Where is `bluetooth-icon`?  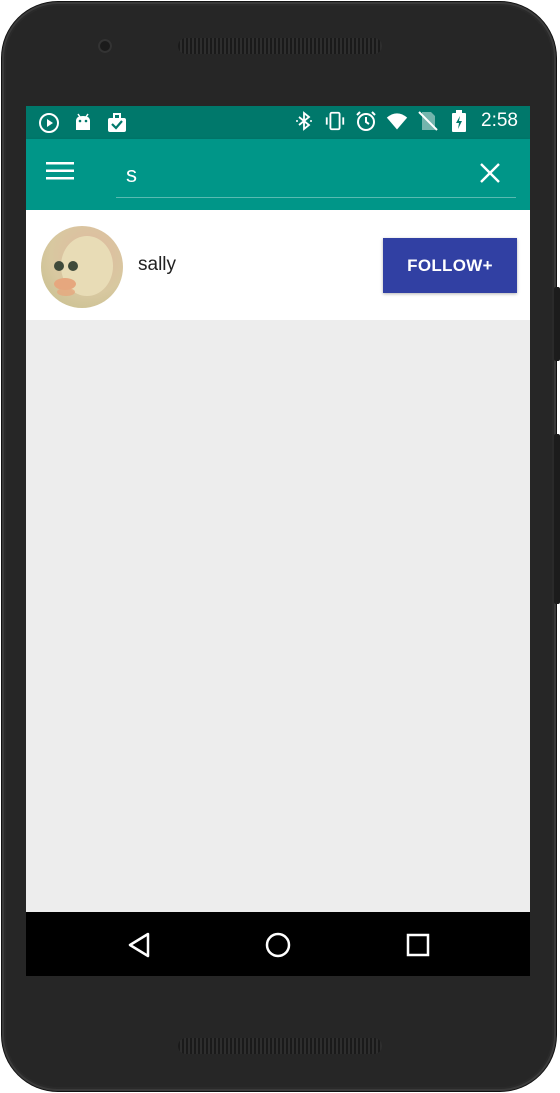
bluetooth-icon is located at coordinates (304, 121).